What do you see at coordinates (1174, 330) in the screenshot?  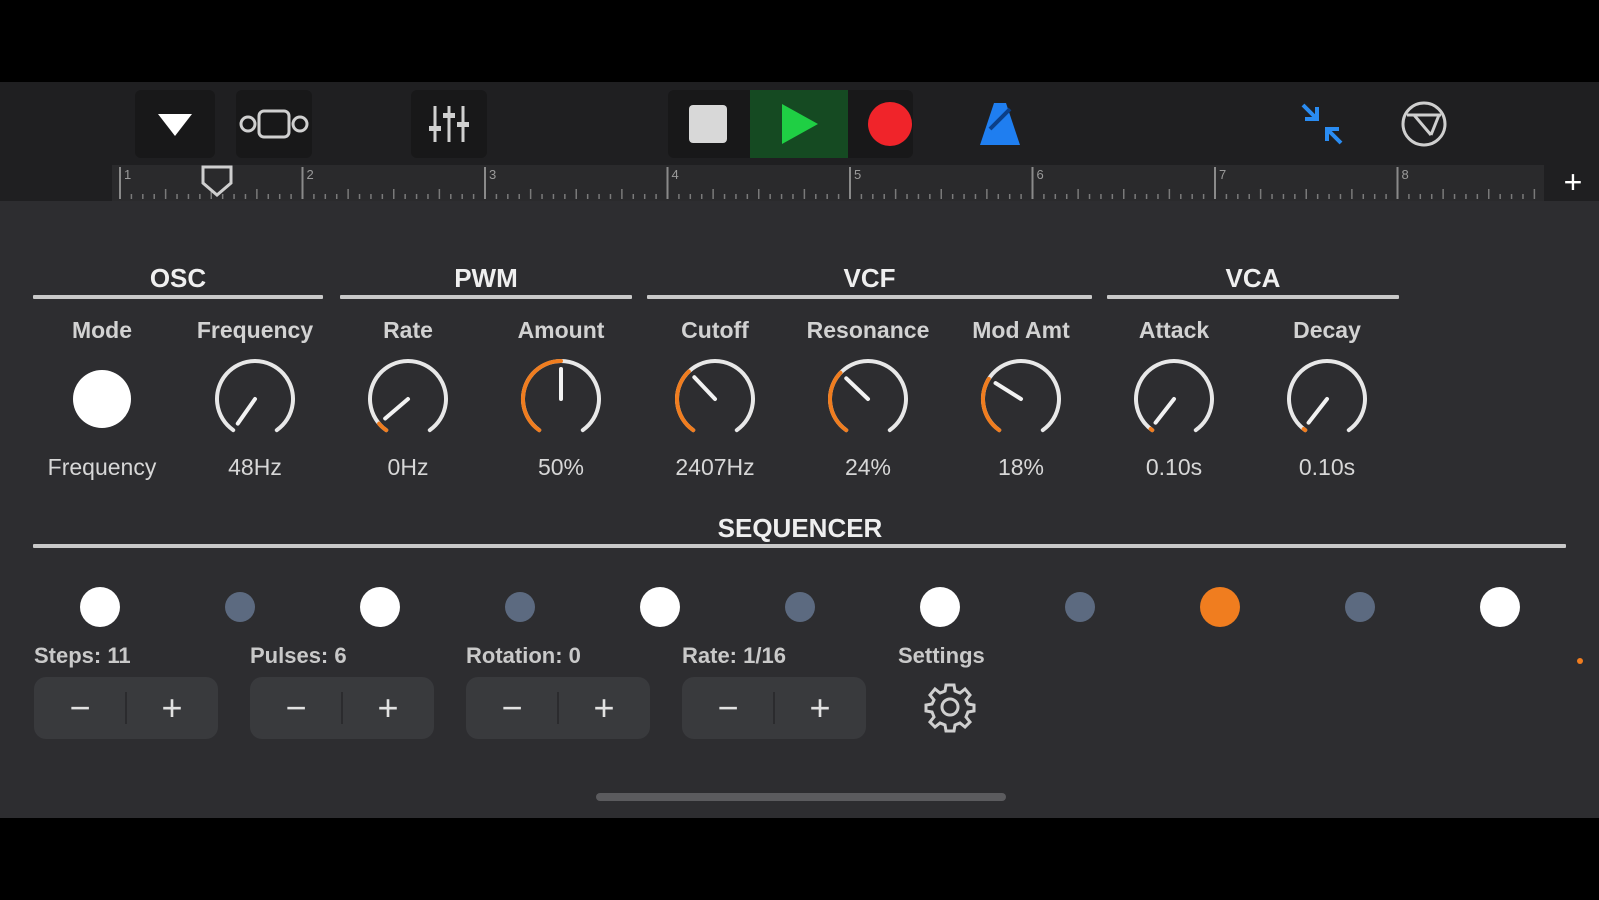 I see `param-label-attack: Attack` at bounding box center [1174, 330].